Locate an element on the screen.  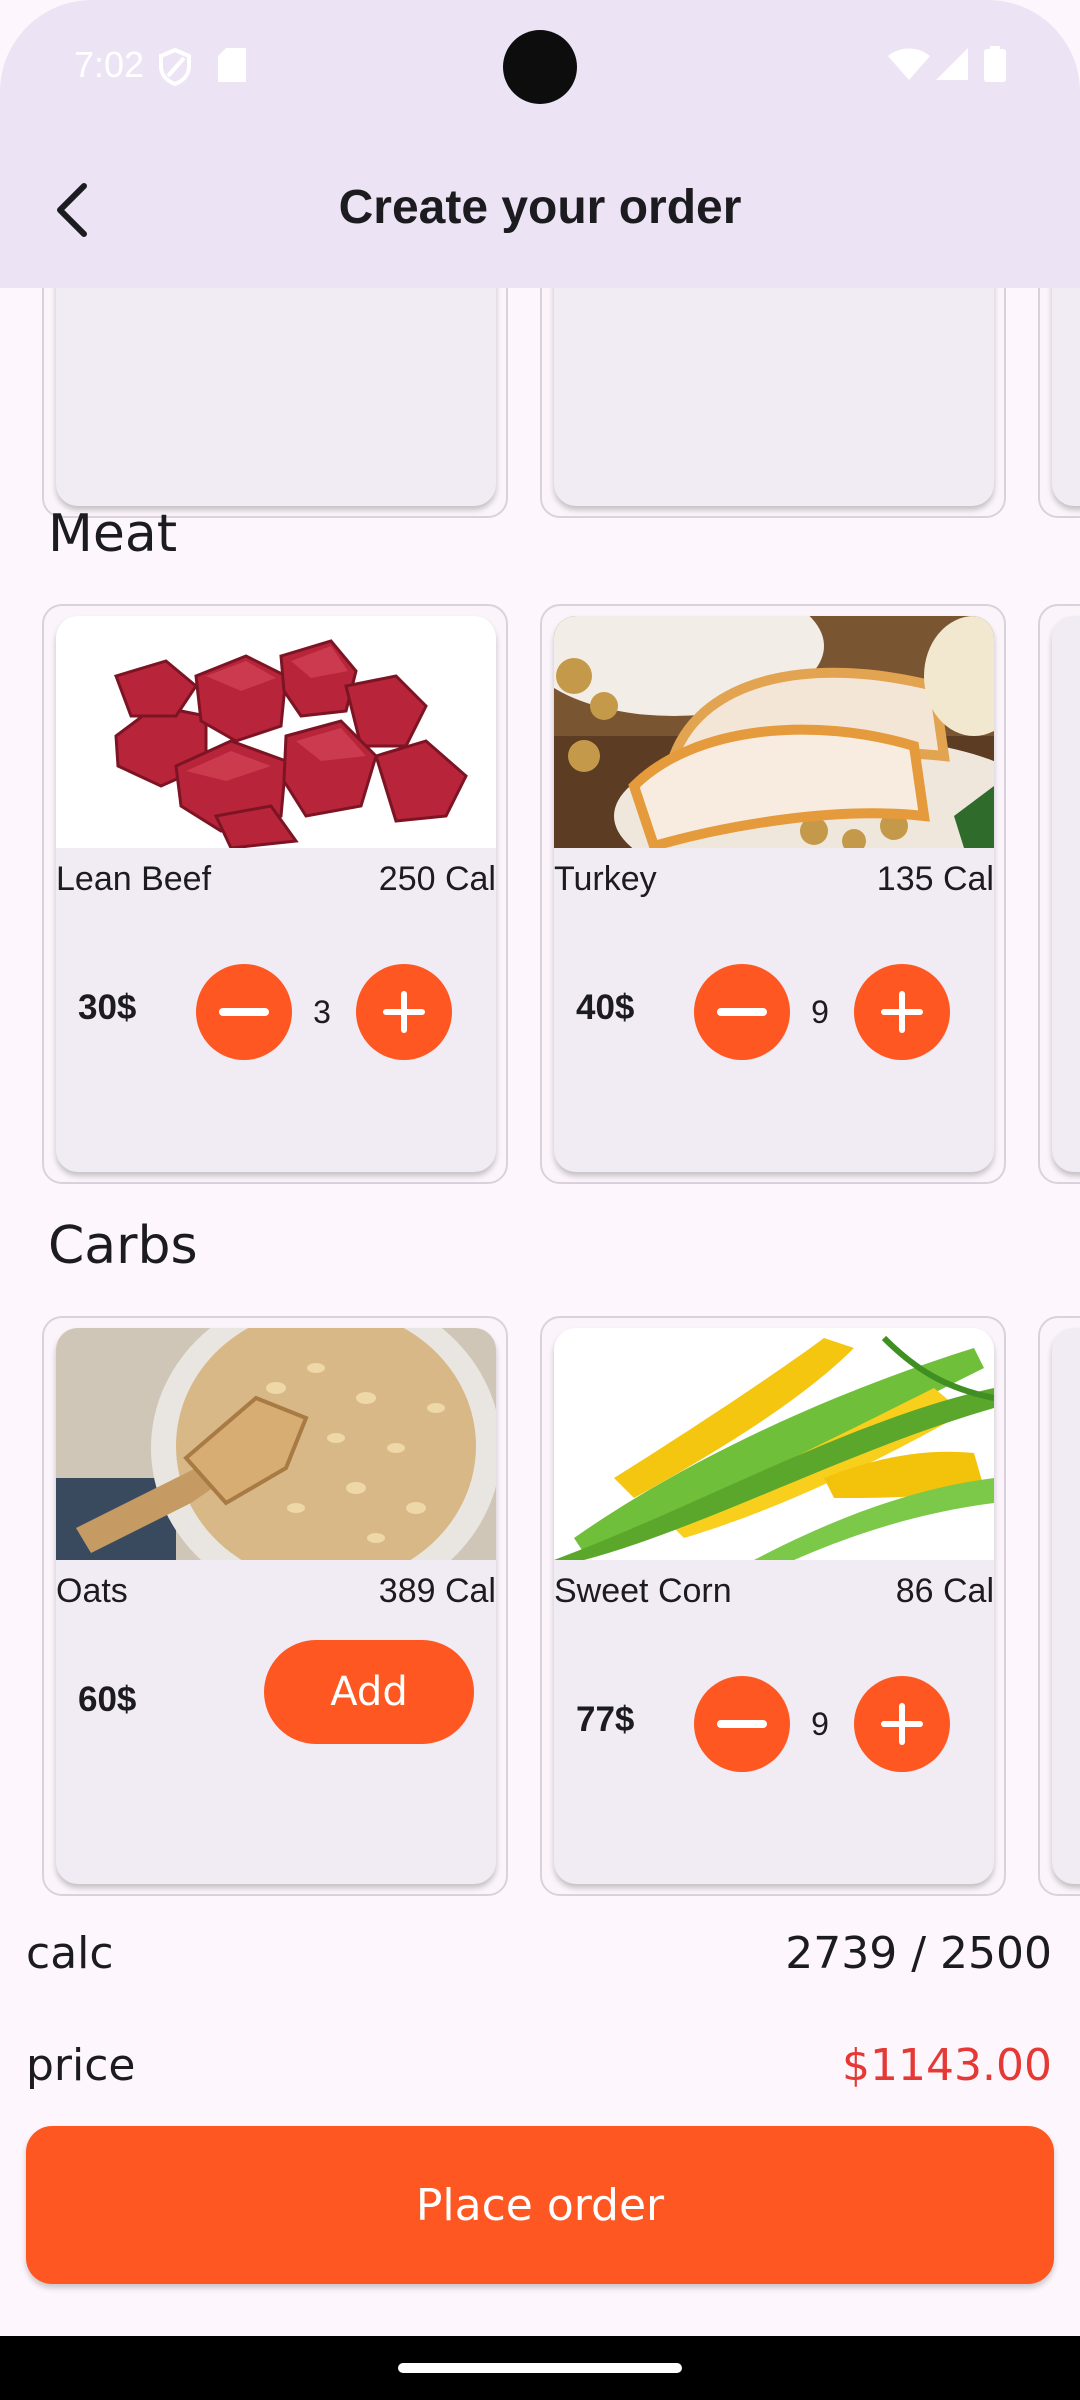
food-card-oats: Oats 389 Cal 60$ Add is located at coordinates (275, 1606).